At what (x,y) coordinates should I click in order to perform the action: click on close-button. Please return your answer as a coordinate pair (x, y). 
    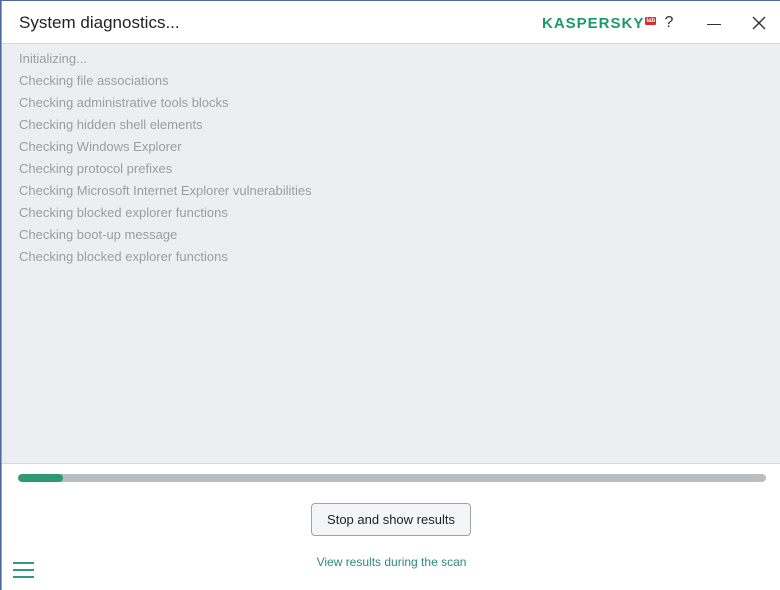
    Looking at the image, I should click on (759, 23).